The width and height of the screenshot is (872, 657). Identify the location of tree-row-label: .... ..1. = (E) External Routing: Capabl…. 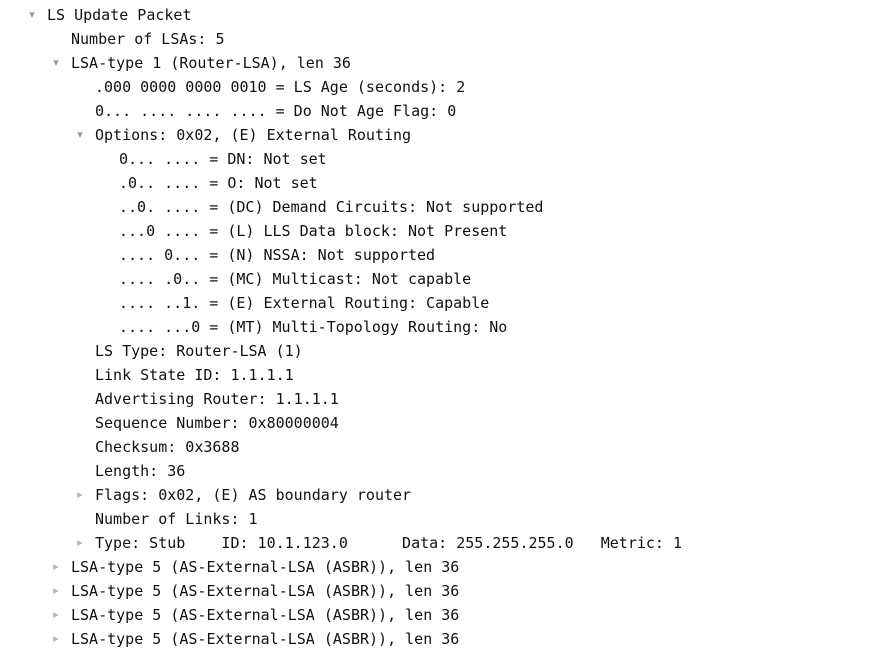
(304, 303).